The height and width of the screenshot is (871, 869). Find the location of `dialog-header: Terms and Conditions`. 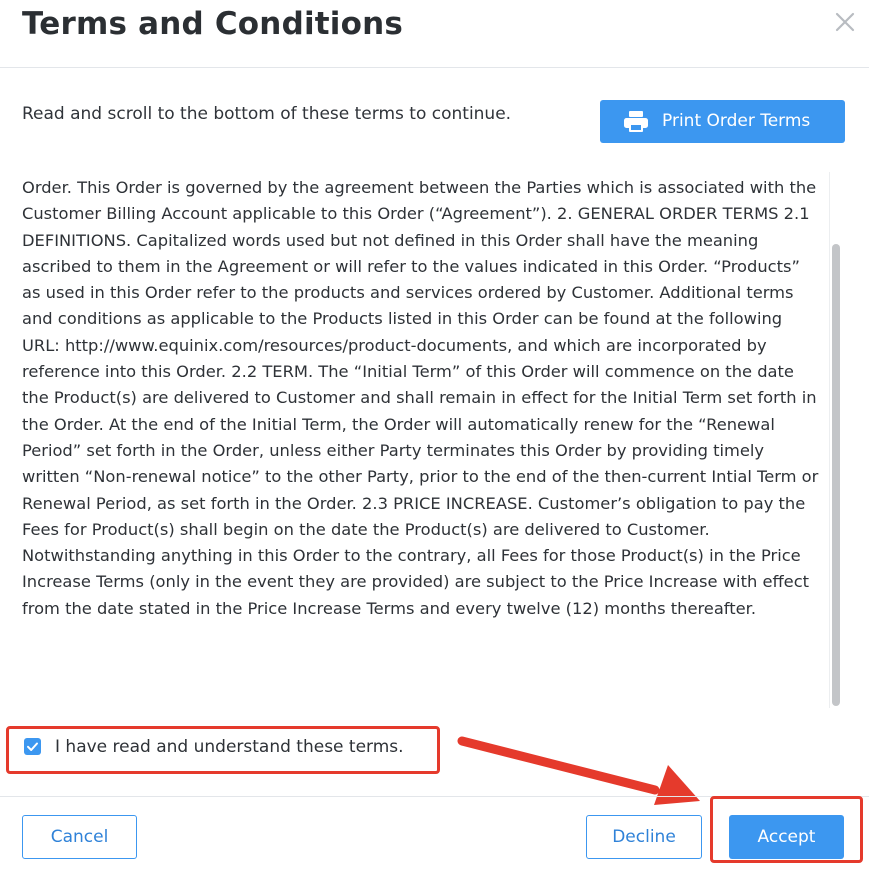

dialog-header: Terms and Conditions is located at coordinates (434, 34).